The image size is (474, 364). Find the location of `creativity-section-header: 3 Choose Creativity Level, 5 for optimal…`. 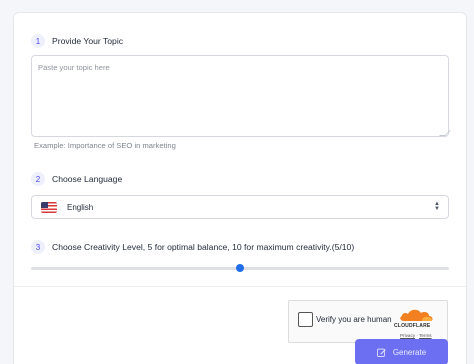

creativity-section-header: 3 Choose Creativity Level, 5 for optimal… is located at coordinates (192, 247).